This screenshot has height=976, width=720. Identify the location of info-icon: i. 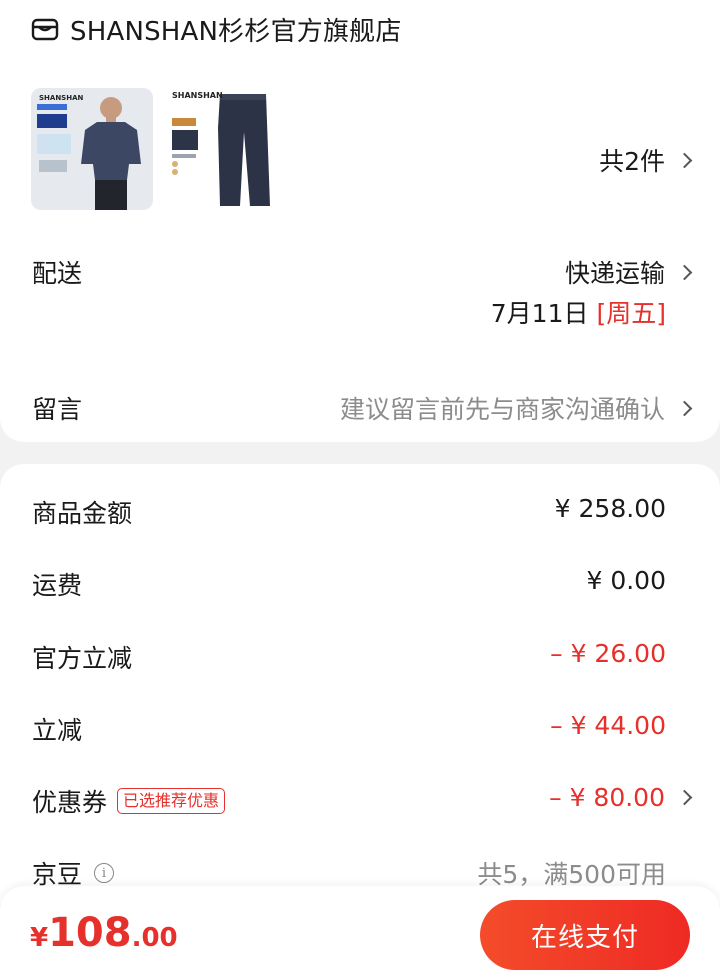
(104, 873).